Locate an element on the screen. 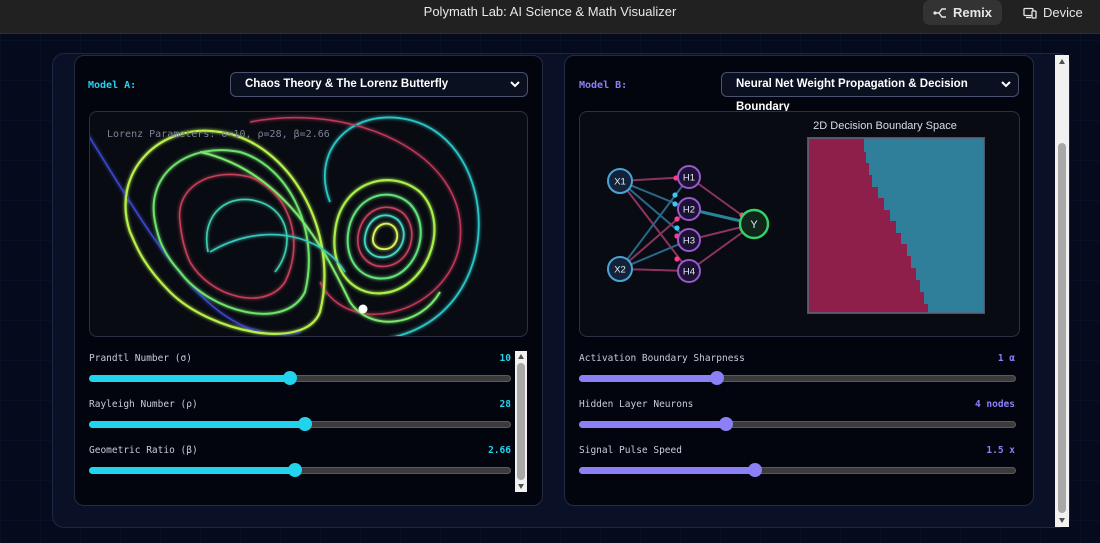  controls-scrollbar-thumb is located at coordinates (521, 421).